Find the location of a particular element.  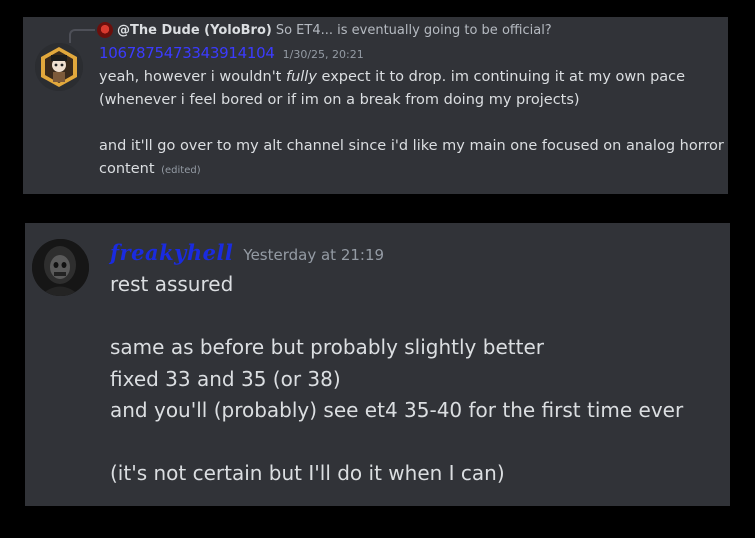

reply-connector is located at coordinates (82, 36).